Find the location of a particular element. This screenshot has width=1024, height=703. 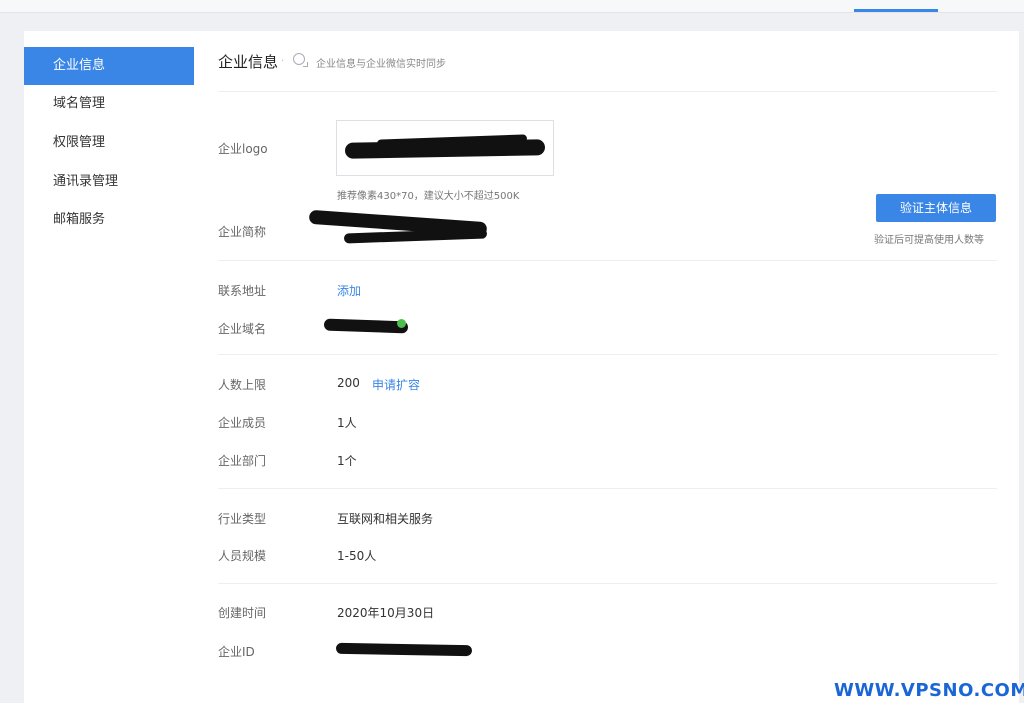

departments-value: 1个 is located at coordinates (347, 461).